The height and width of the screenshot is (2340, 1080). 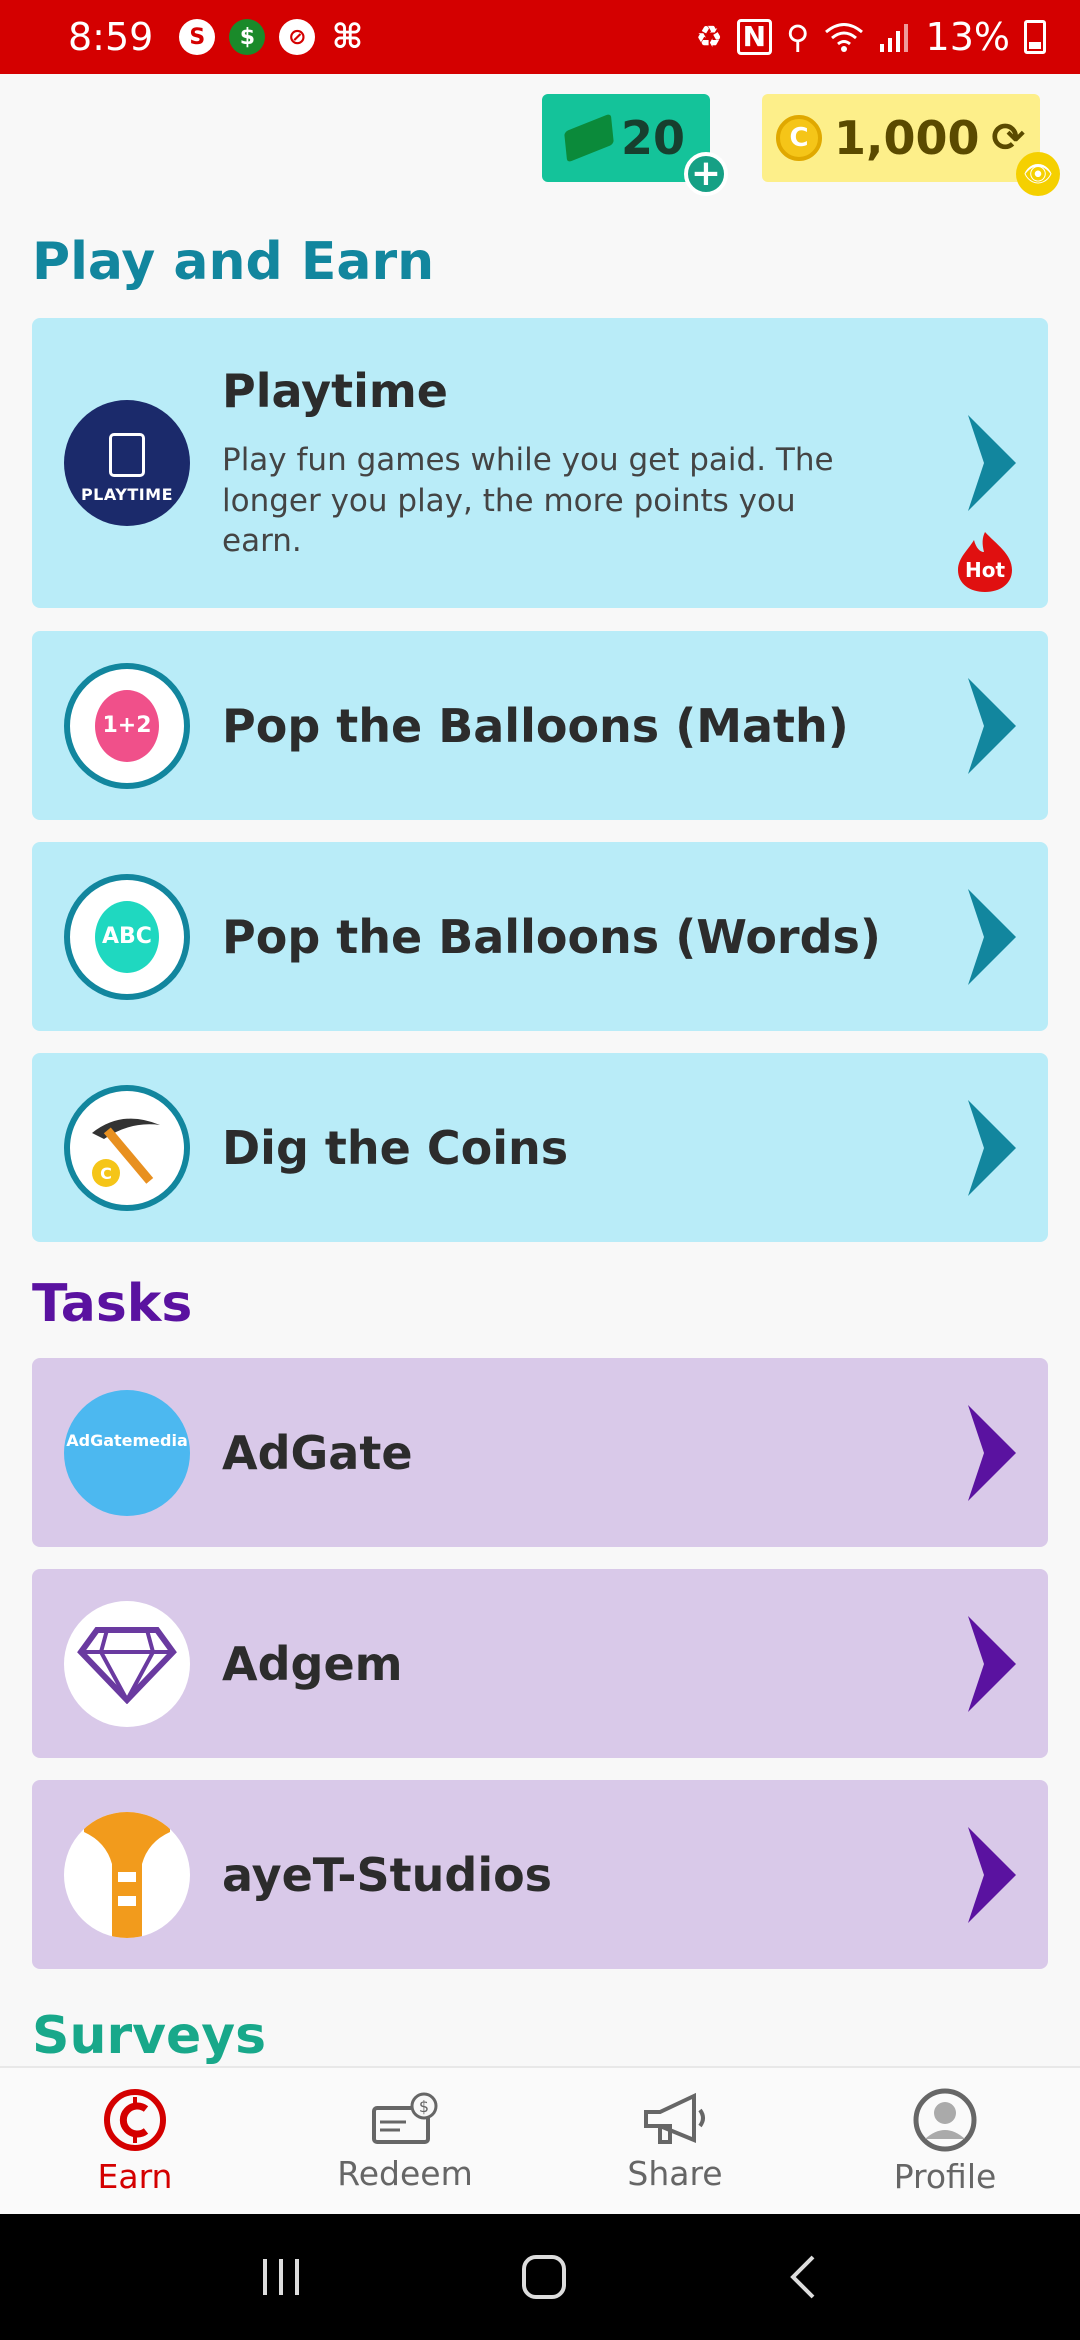 I want to click on hot-badge: Hot, so click(x=985, y=561).